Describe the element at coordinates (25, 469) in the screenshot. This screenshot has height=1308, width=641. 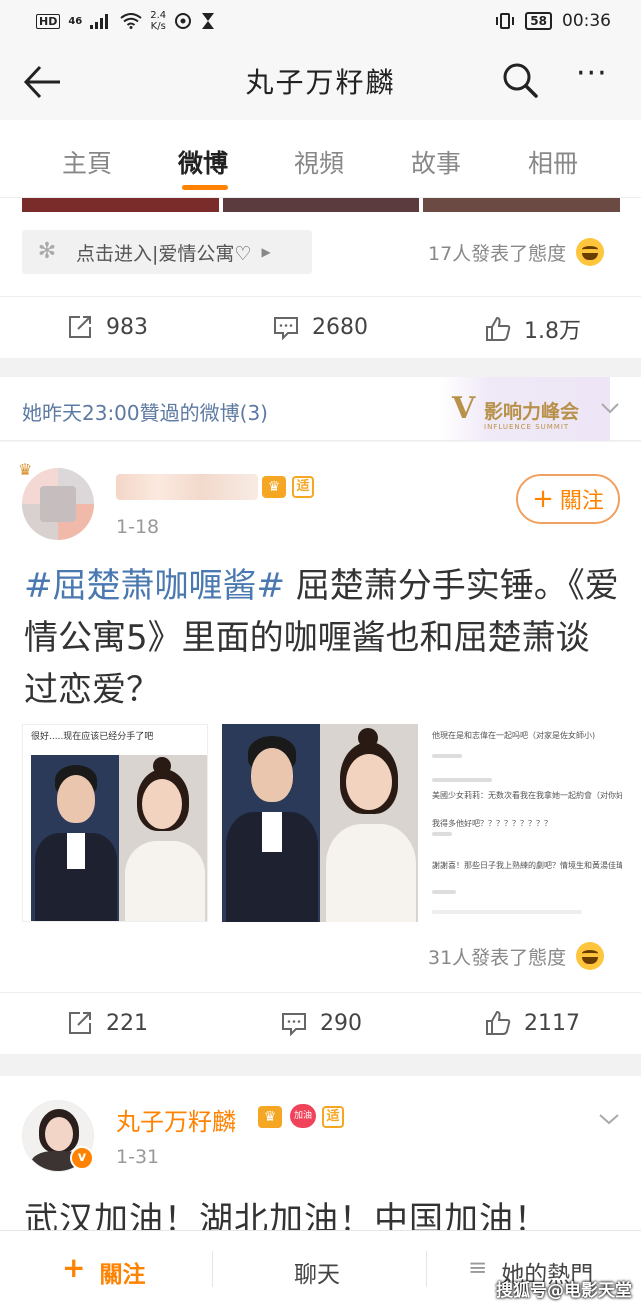
I see `crown-icon: ♛` at that location.